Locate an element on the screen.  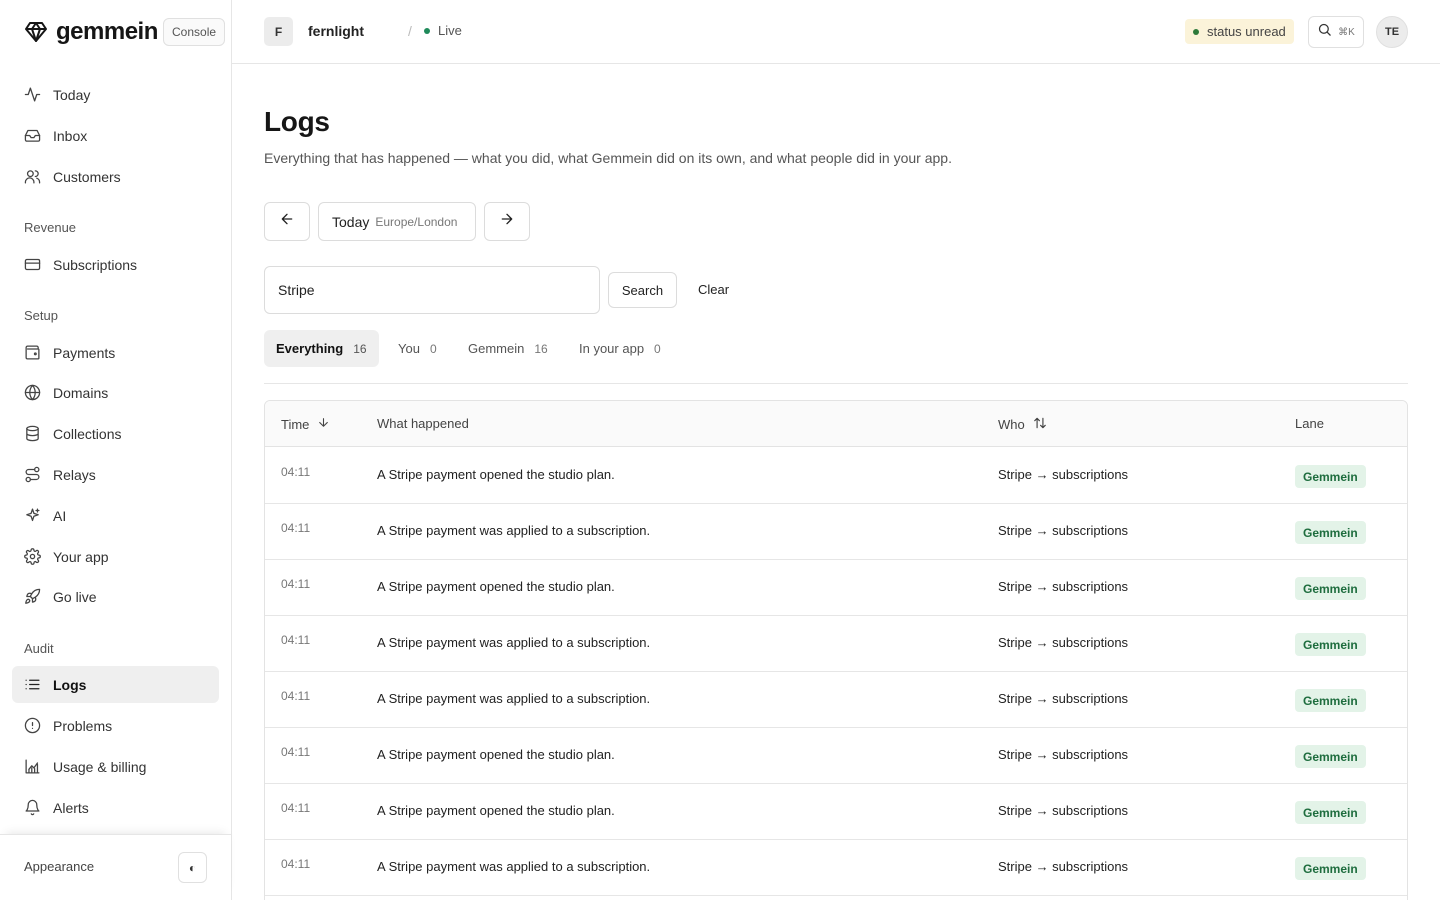
wallet-icon is located at coordinates (32, 352).